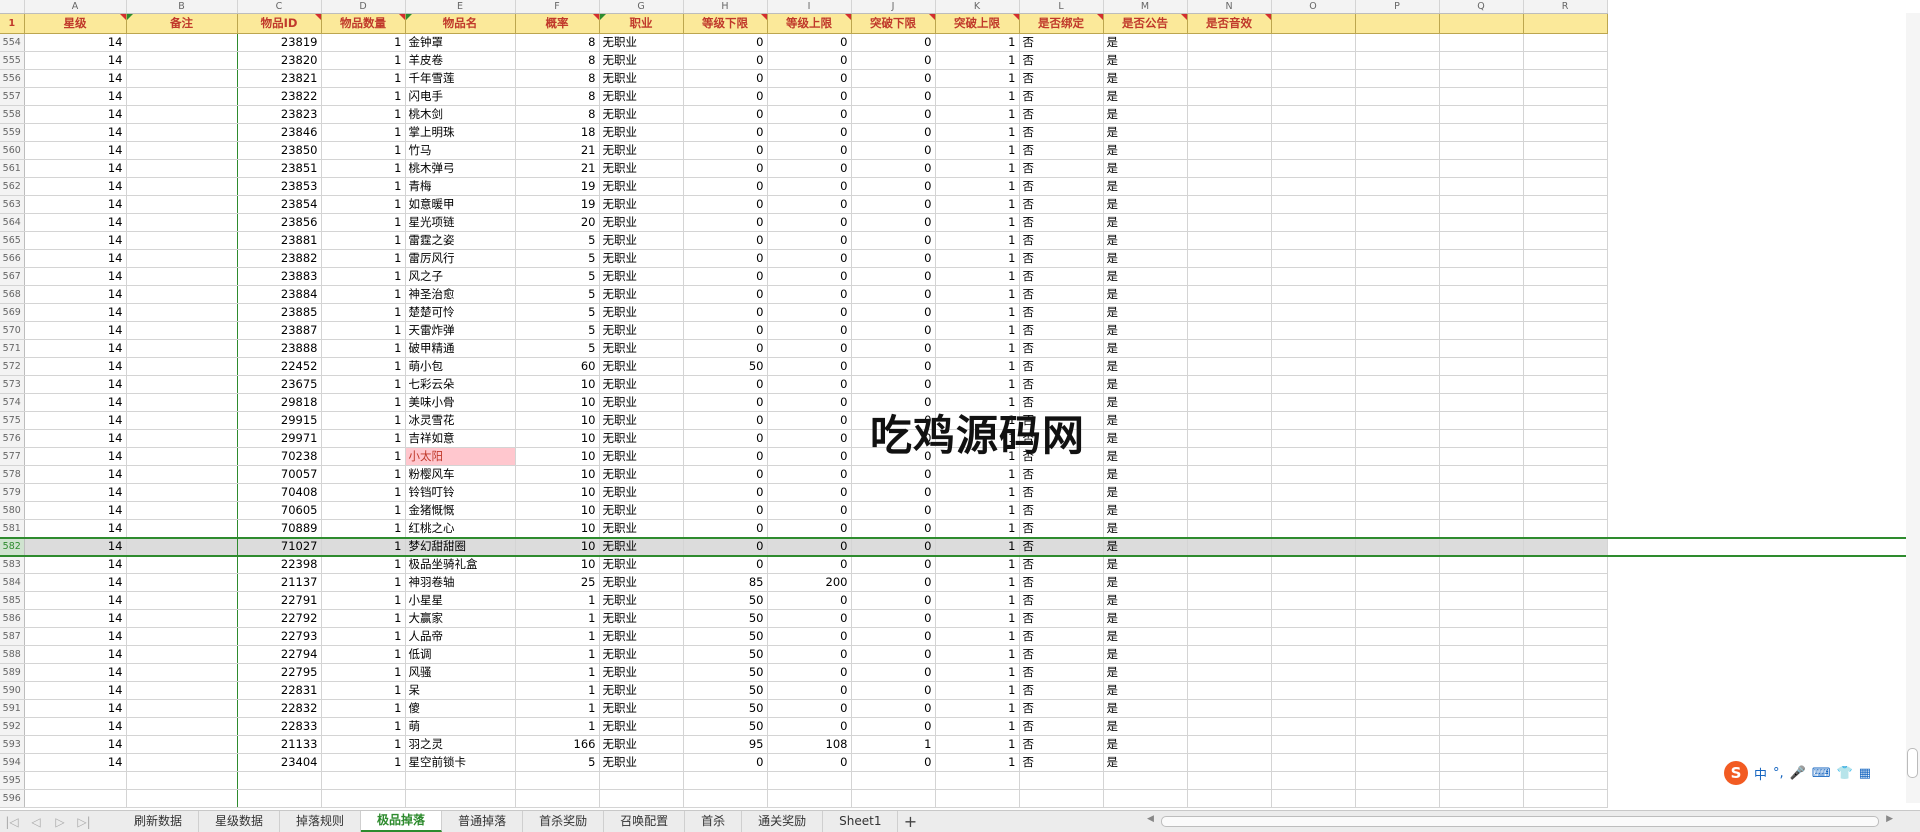 This screenshot has height=832, width=1920. Describe the element at coordinates (12, 618) in the screenshot. I see `row-number: 586` at that location.